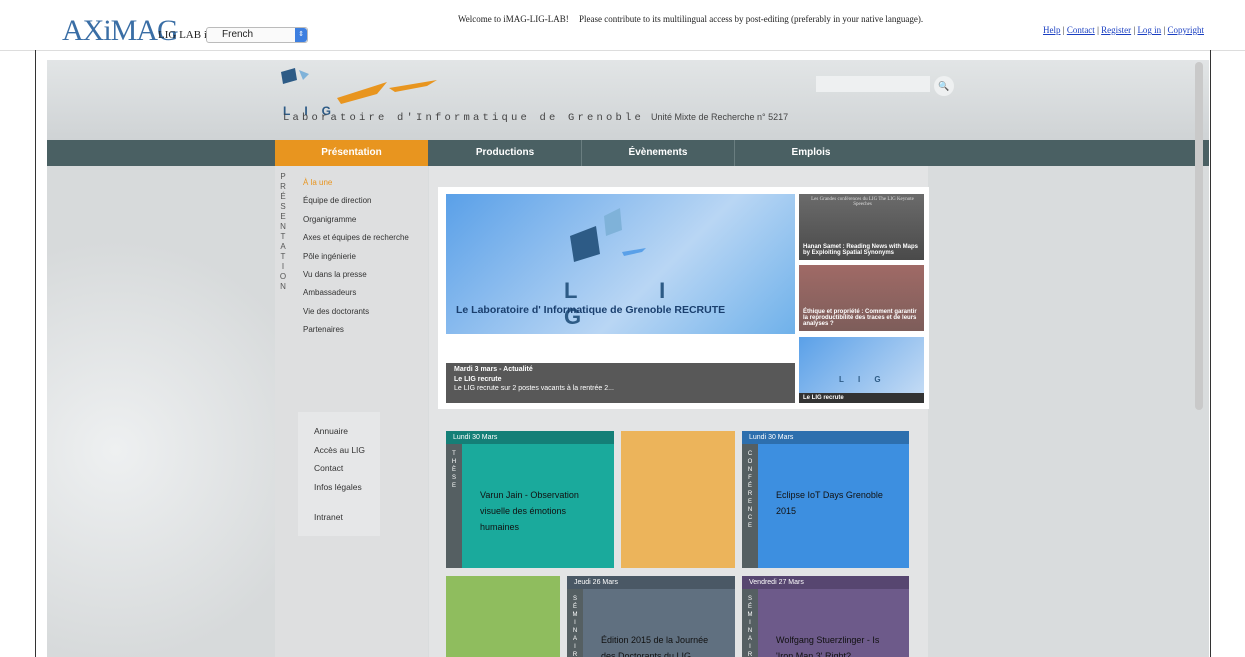  Describe the element at coordinates (356, 297) in the screenshot. I see `sidebar-item-ambassadeurs: Ambassadeurs` at that location.